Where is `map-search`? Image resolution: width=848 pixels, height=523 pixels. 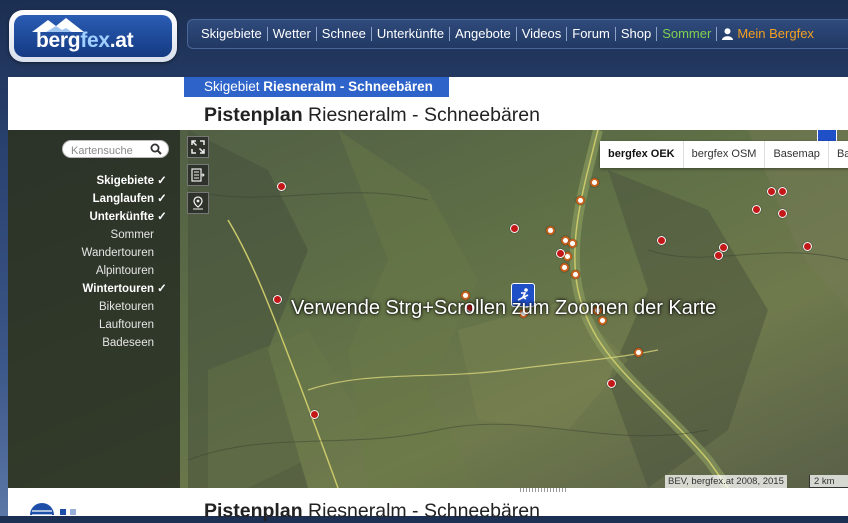 map-search is located at coordinates (115, 149).